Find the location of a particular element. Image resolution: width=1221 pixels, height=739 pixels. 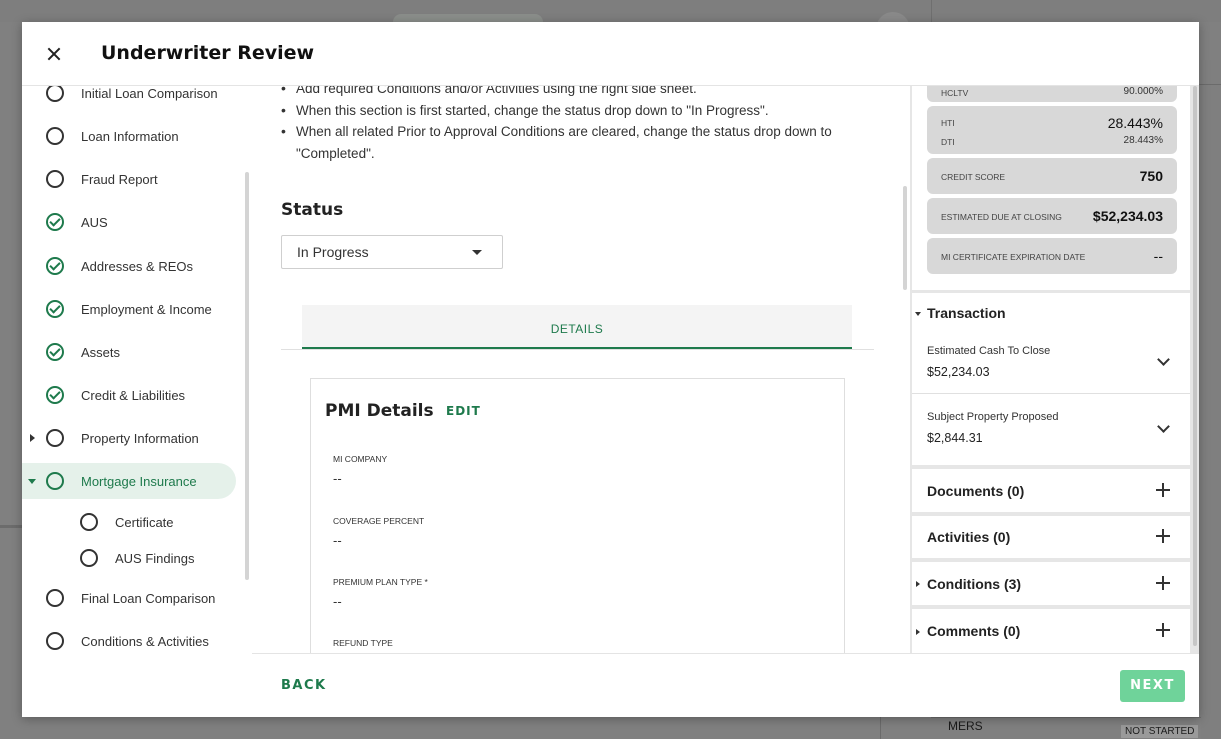

nav-item-initial-loan-comparison: Initial Loan Comparison is located at coordinates (129, 98).